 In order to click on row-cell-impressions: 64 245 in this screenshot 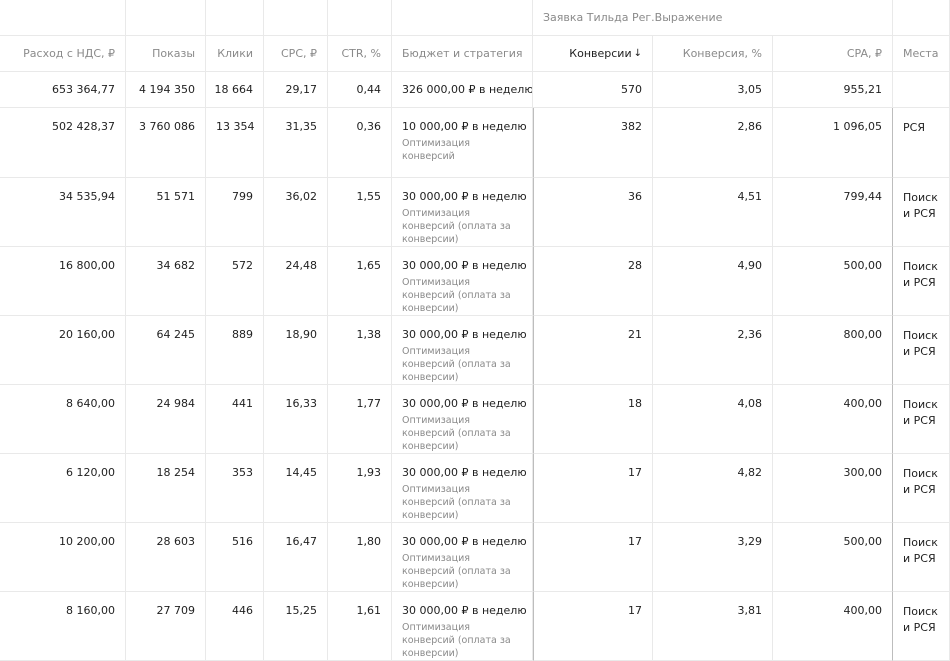, I will do `click(166, 350)`.